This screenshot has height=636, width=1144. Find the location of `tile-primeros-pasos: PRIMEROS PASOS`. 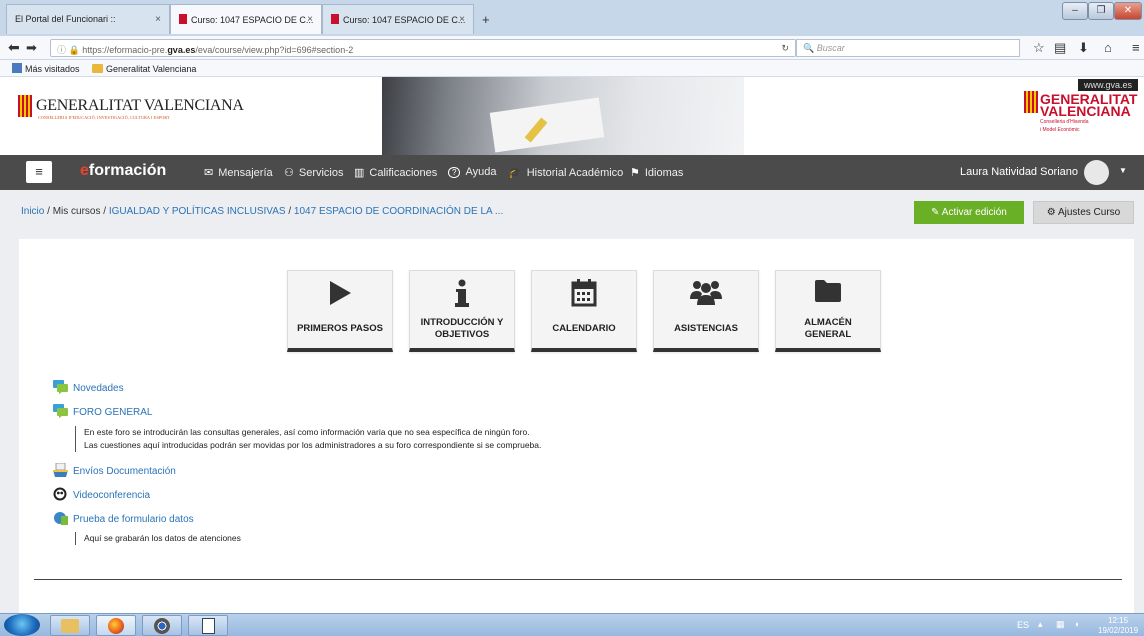

tile-primeros-pasos: PRIMEROS PASOS is located at coordinates (340, 311).